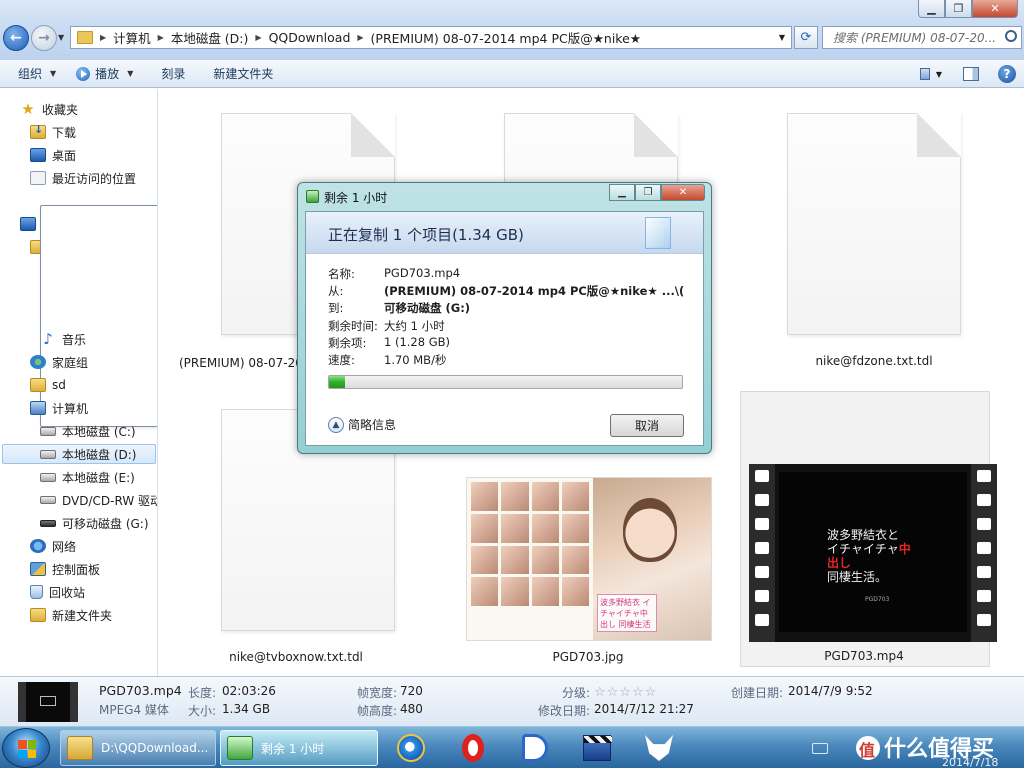 Image resolution: width=1024 pixels, height=768 pixels. Describe the element at coordinates (506, 37) in the screenshot. I see `breadcrumb-current-folder: (PREMIUM) 08-07-2014 mp4 PC版@★nike★` at that location.